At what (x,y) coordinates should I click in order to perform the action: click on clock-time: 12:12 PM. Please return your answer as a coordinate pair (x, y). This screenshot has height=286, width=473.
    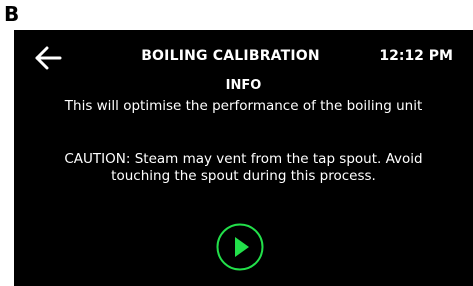
    Looking at the image, I should click on (416, 56).